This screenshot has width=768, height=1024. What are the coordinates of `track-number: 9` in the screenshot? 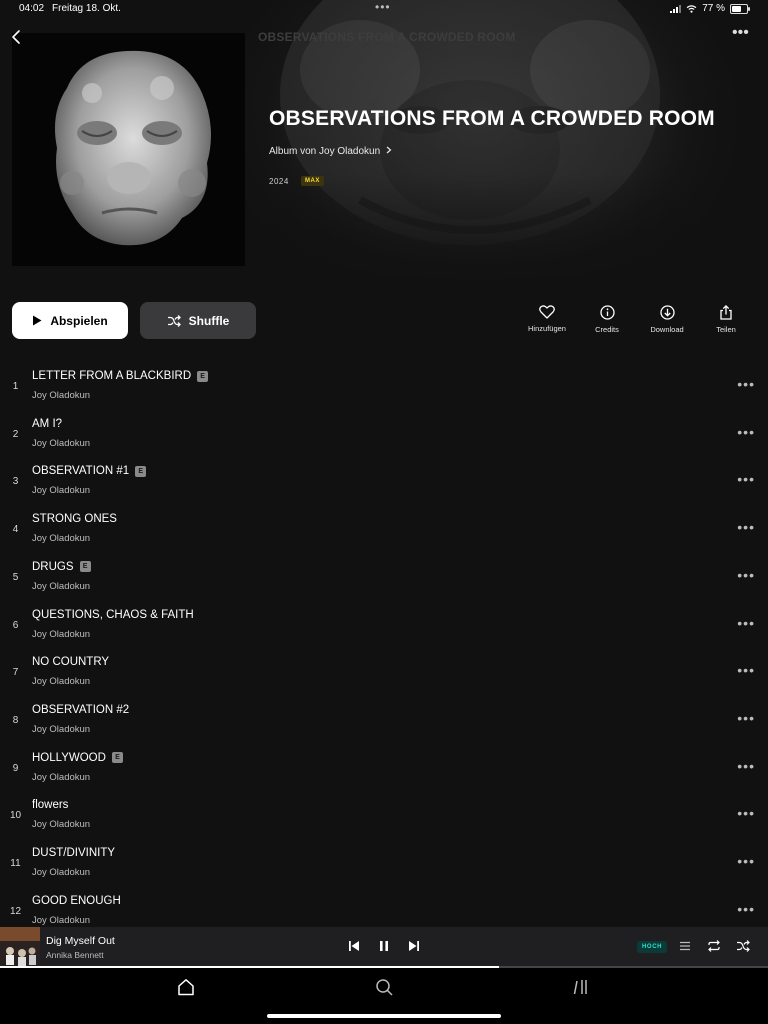 It's located at (15, 768).